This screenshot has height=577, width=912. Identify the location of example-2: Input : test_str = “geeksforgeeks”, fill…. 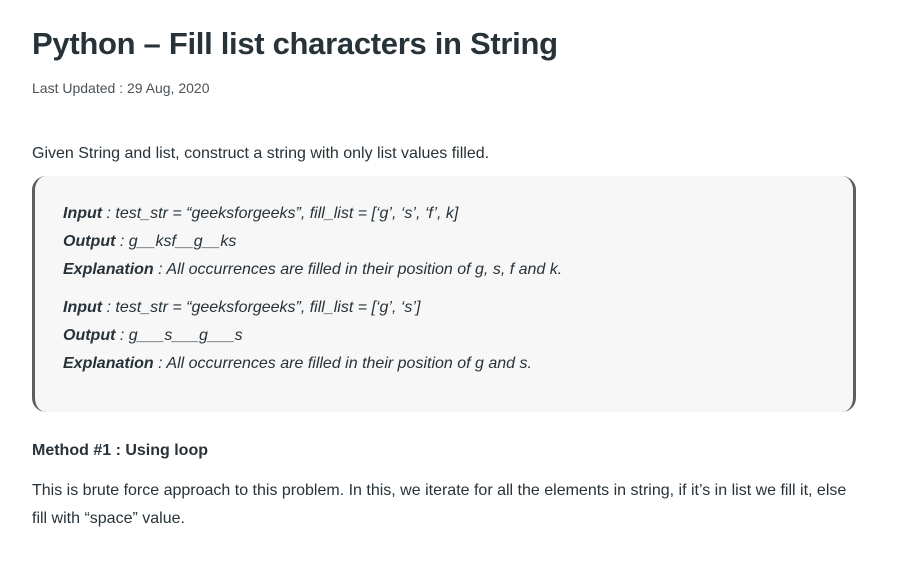
(297, 336).